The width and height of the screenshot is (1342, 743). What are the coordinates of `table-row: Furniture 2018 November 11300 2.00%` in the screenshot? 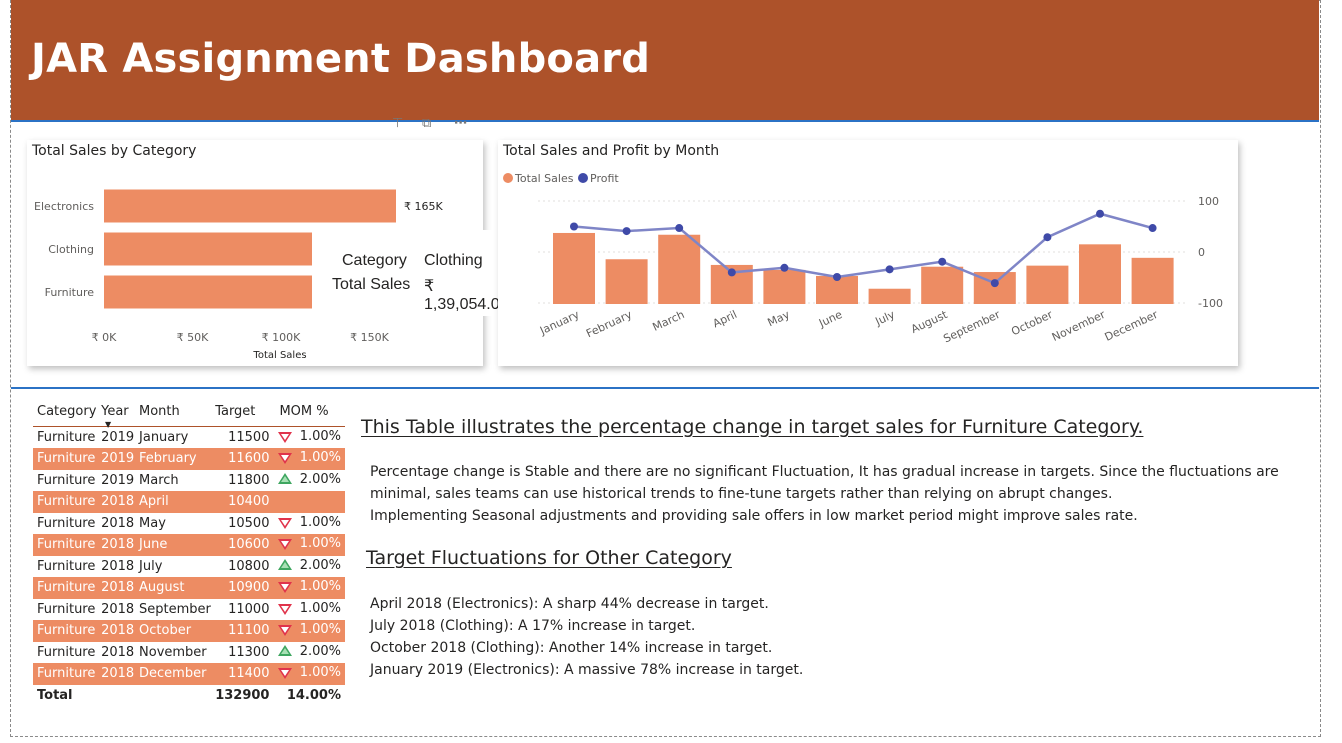 It's located at (189, 653).